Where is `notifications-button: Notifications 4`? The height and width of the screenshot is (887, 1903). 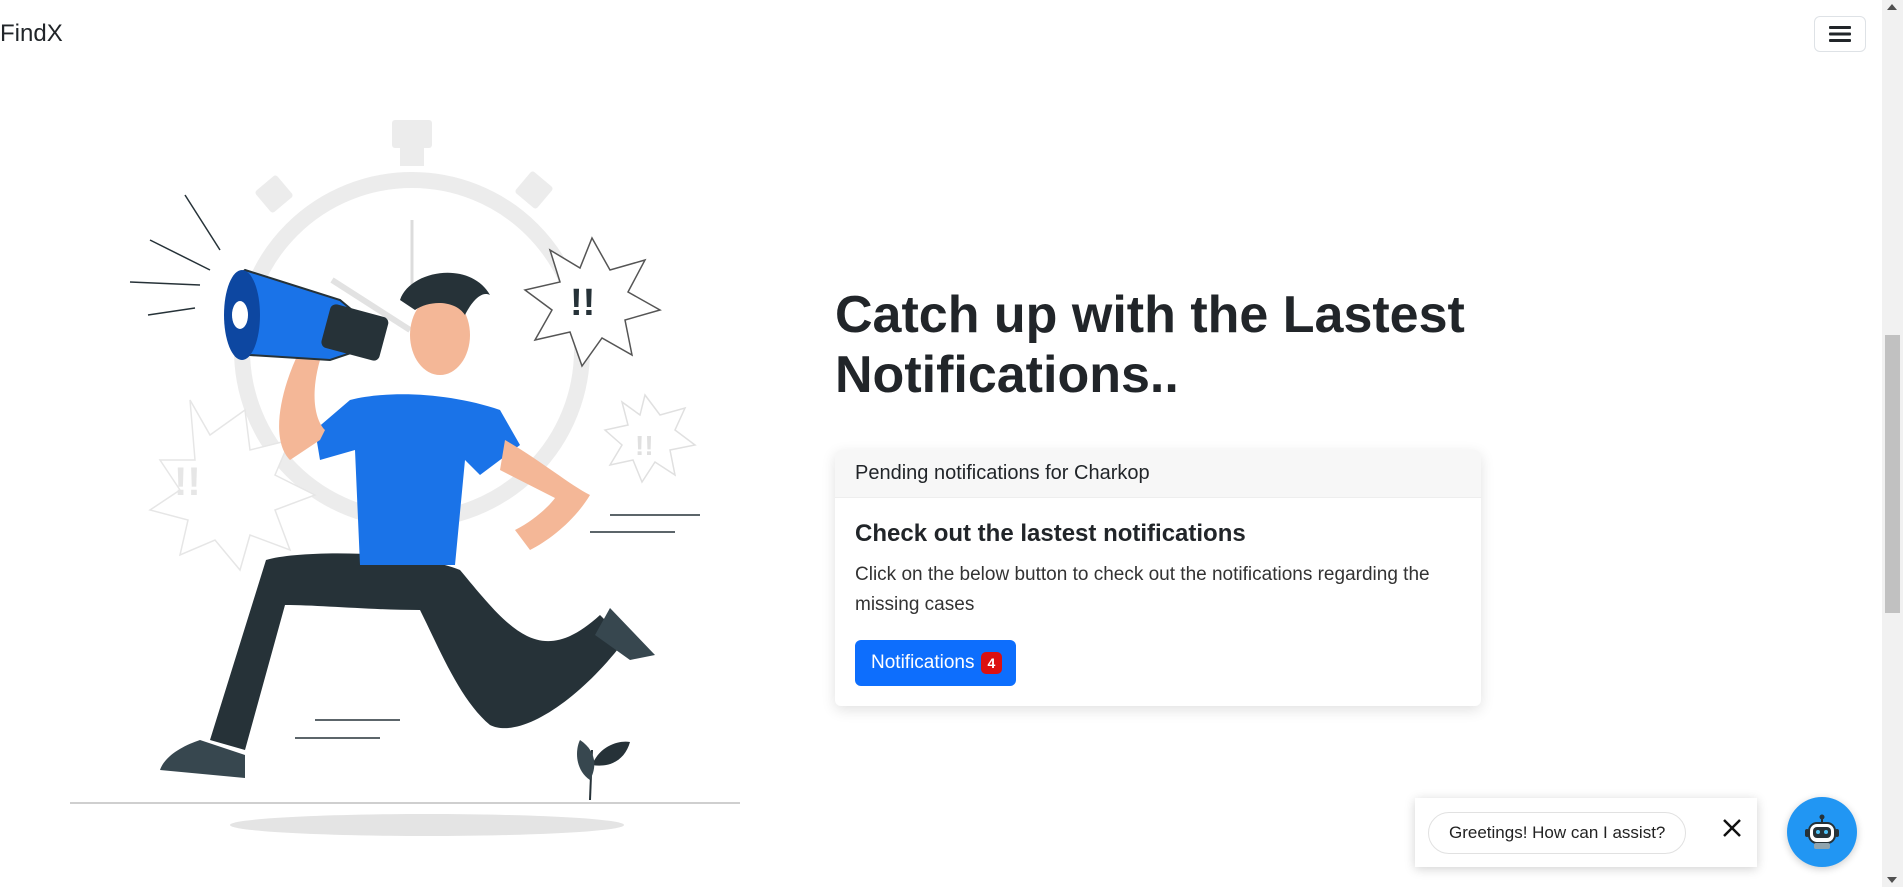 notifications-button: Notifications 4 is located at coordinates (936, 663).